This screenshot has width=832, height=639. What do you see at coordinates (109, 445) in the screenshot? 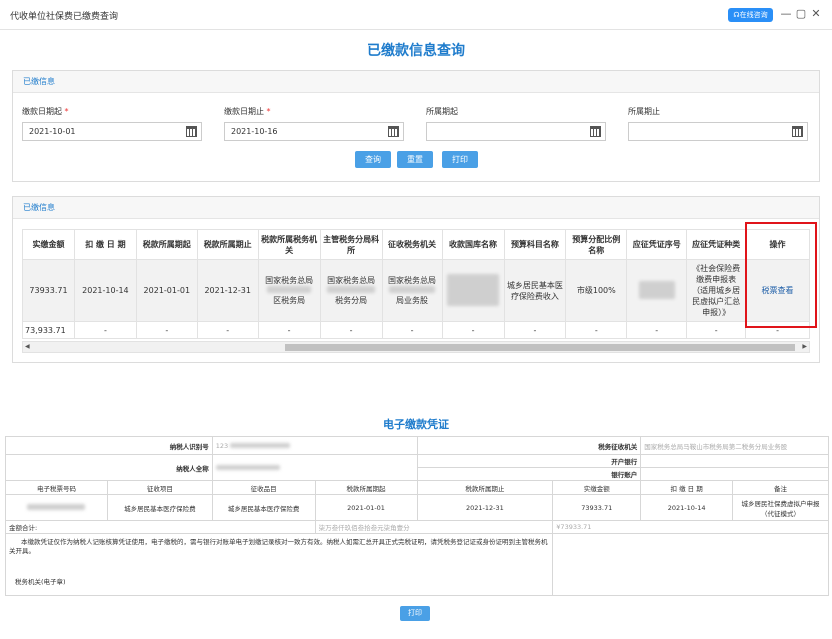
I see `taxpayer-id-label: 纳税人识别号` at bounding box center [109, 445].